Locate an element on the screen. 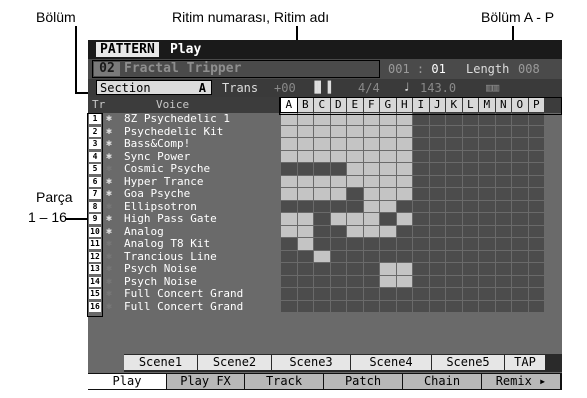 This screenshot has width=587, height=398. tab-track: Track is located at coordinates (284, 381).